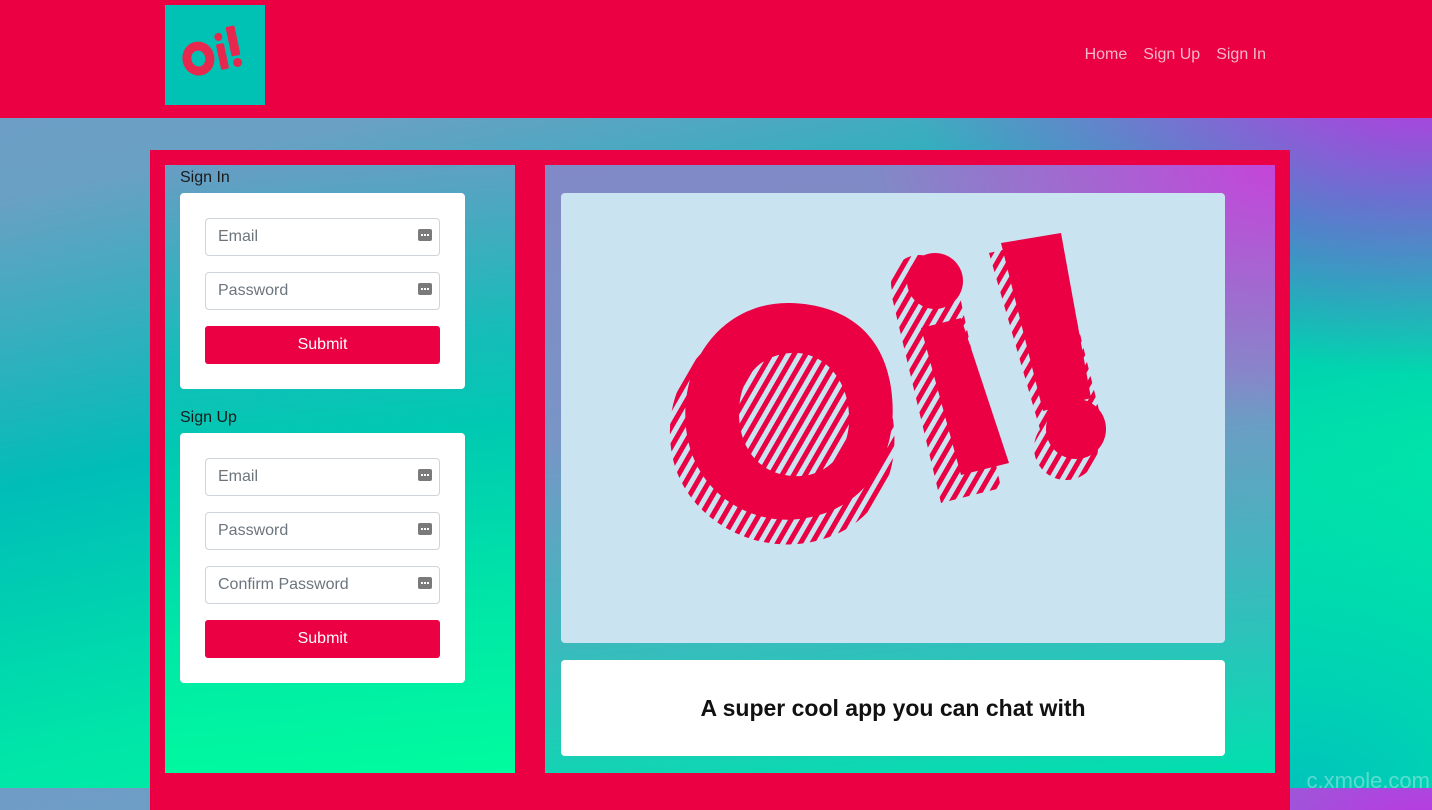 Image resolution: width=1432 pixels, height=810 pixels. What do you see at coordinates (208, 417) in the screenshot?
I see `sign-up-heading: Sign Up` at bounding box center [208, 417].